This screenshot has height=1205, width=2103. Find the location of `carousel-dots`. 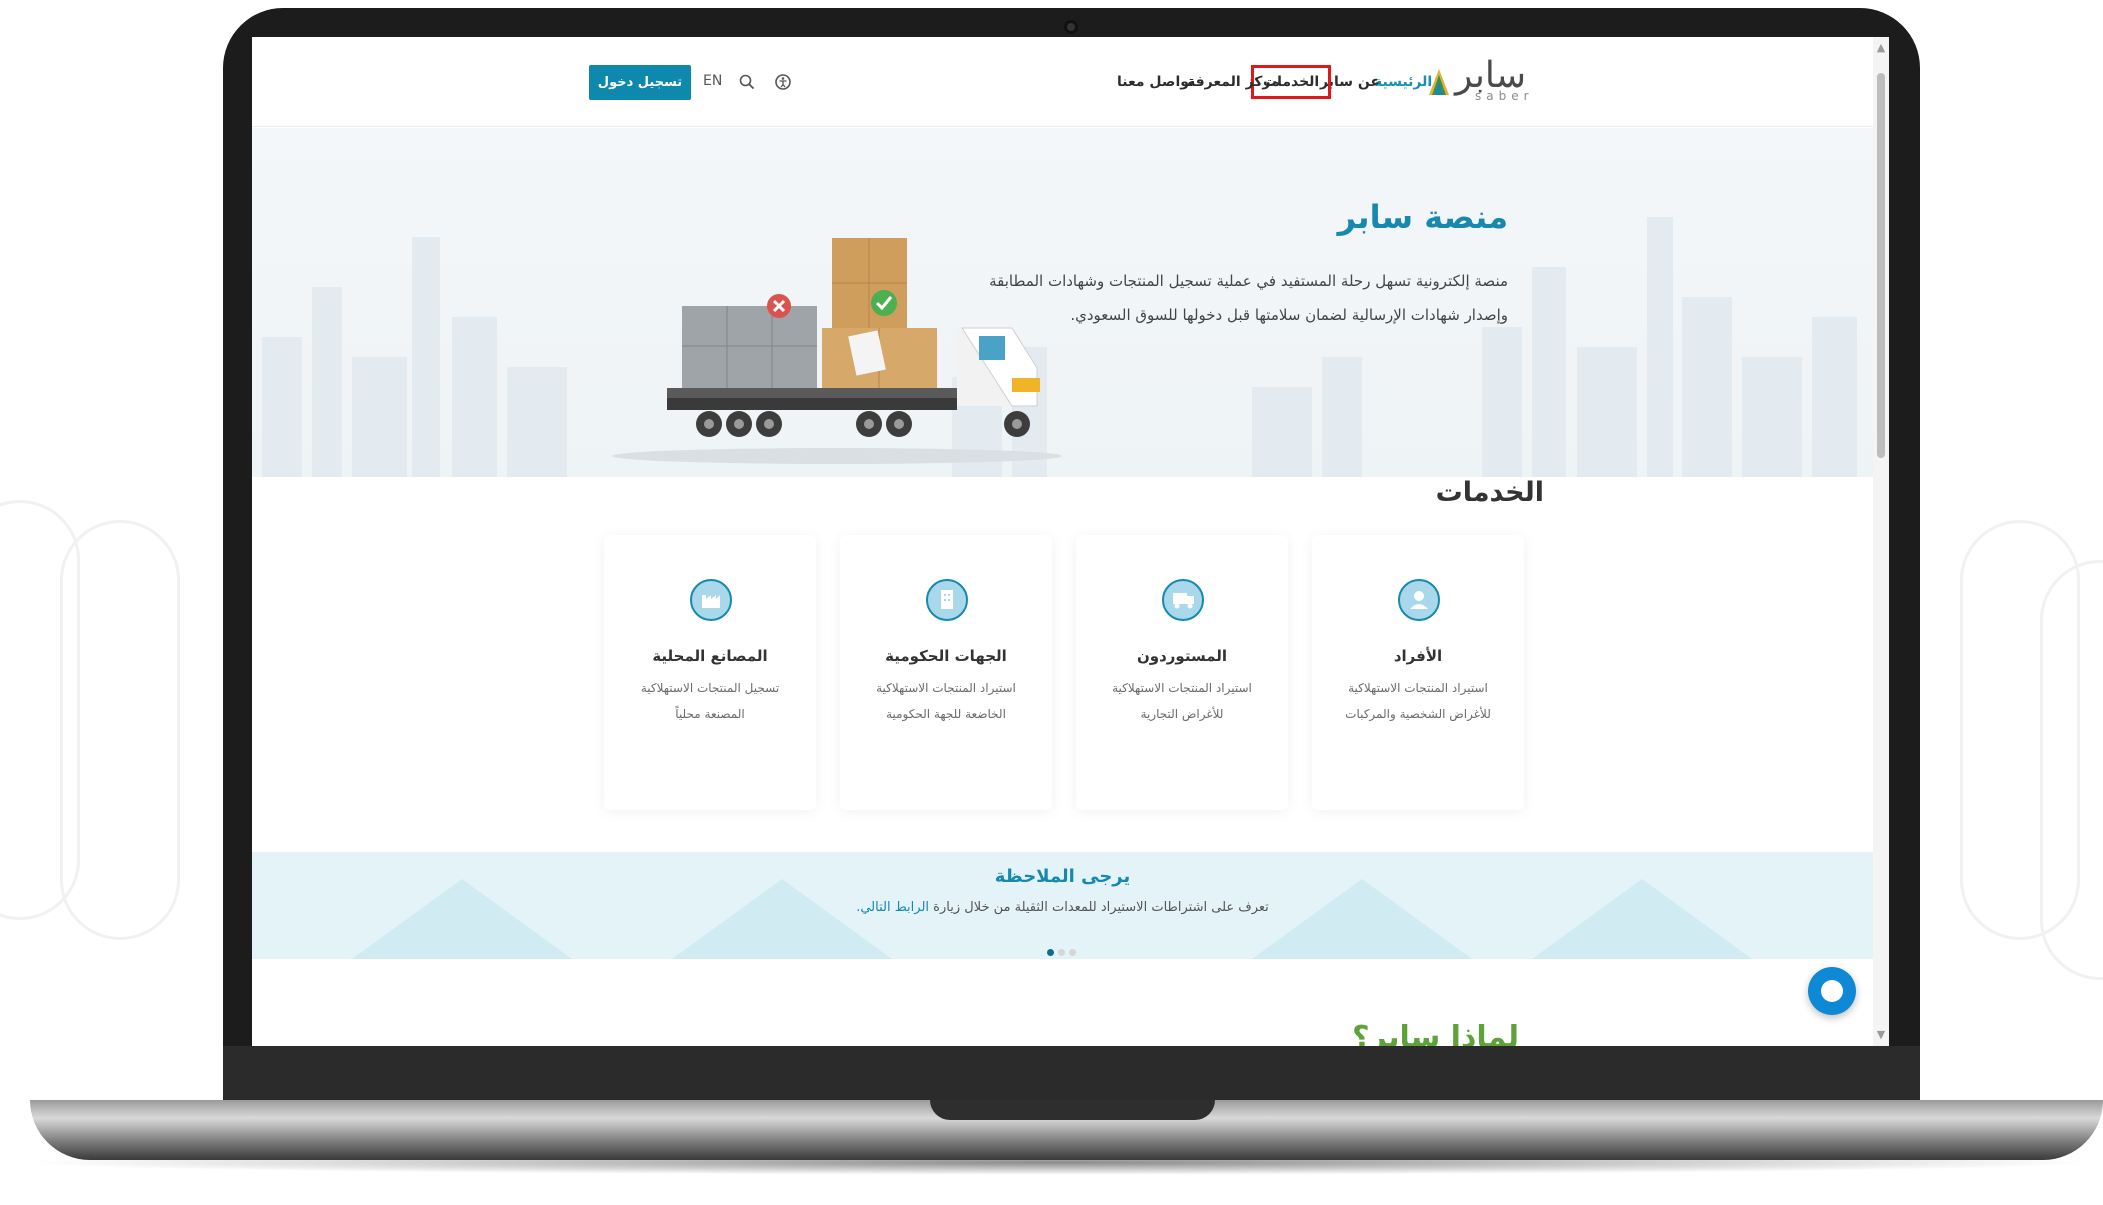

carousel-dots is located at coordinates (1067, 948).